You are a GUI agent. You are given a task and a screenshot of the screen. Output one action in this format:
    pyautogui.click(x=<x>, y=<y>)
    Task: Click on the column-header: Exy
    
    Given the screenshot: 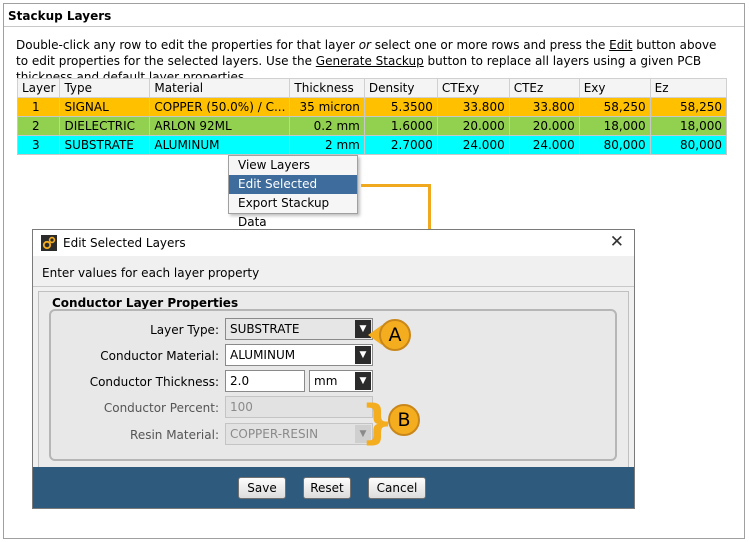 What is the action you would take?
    pyautogui.click(x=614, y=88)
    